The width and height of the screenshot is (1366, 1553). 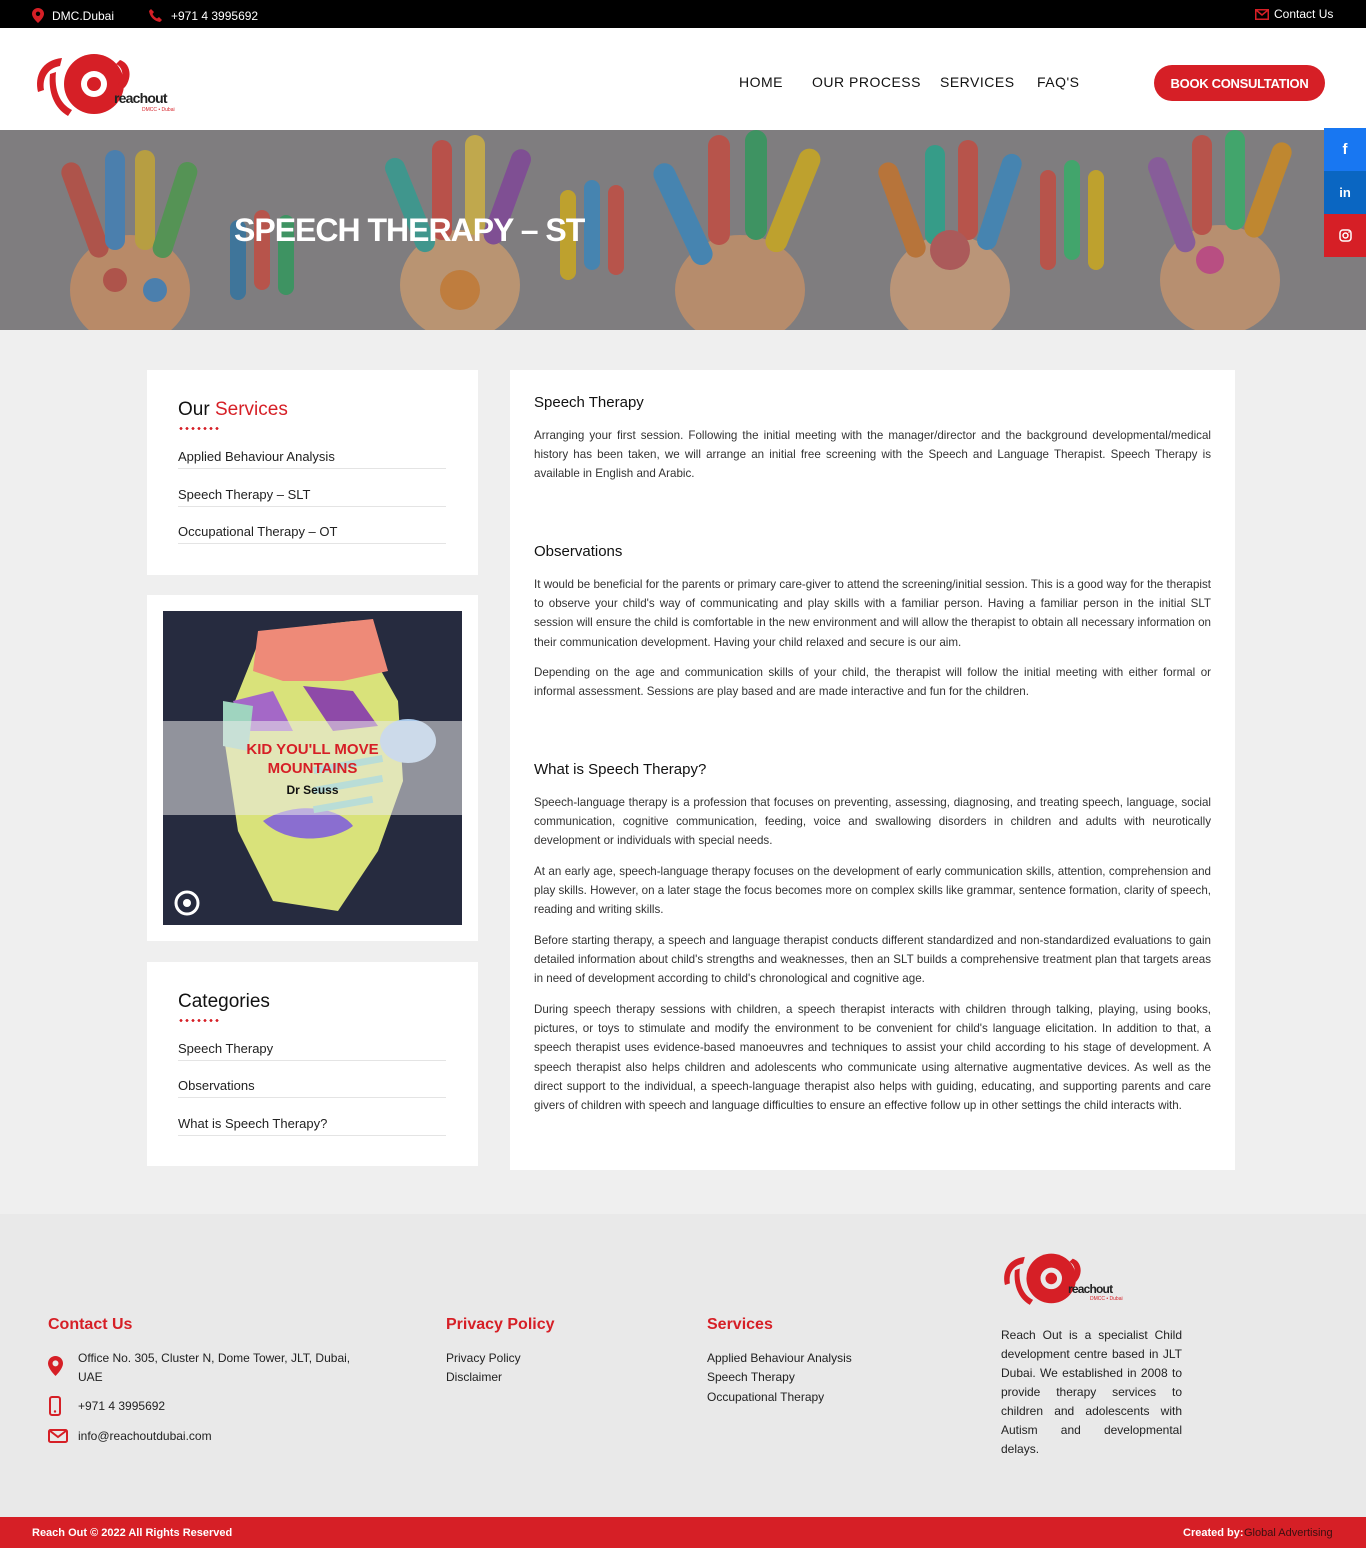 I want to click on category-link-speech-therapy: Speech Therapy, so click(x=312, y=1051).